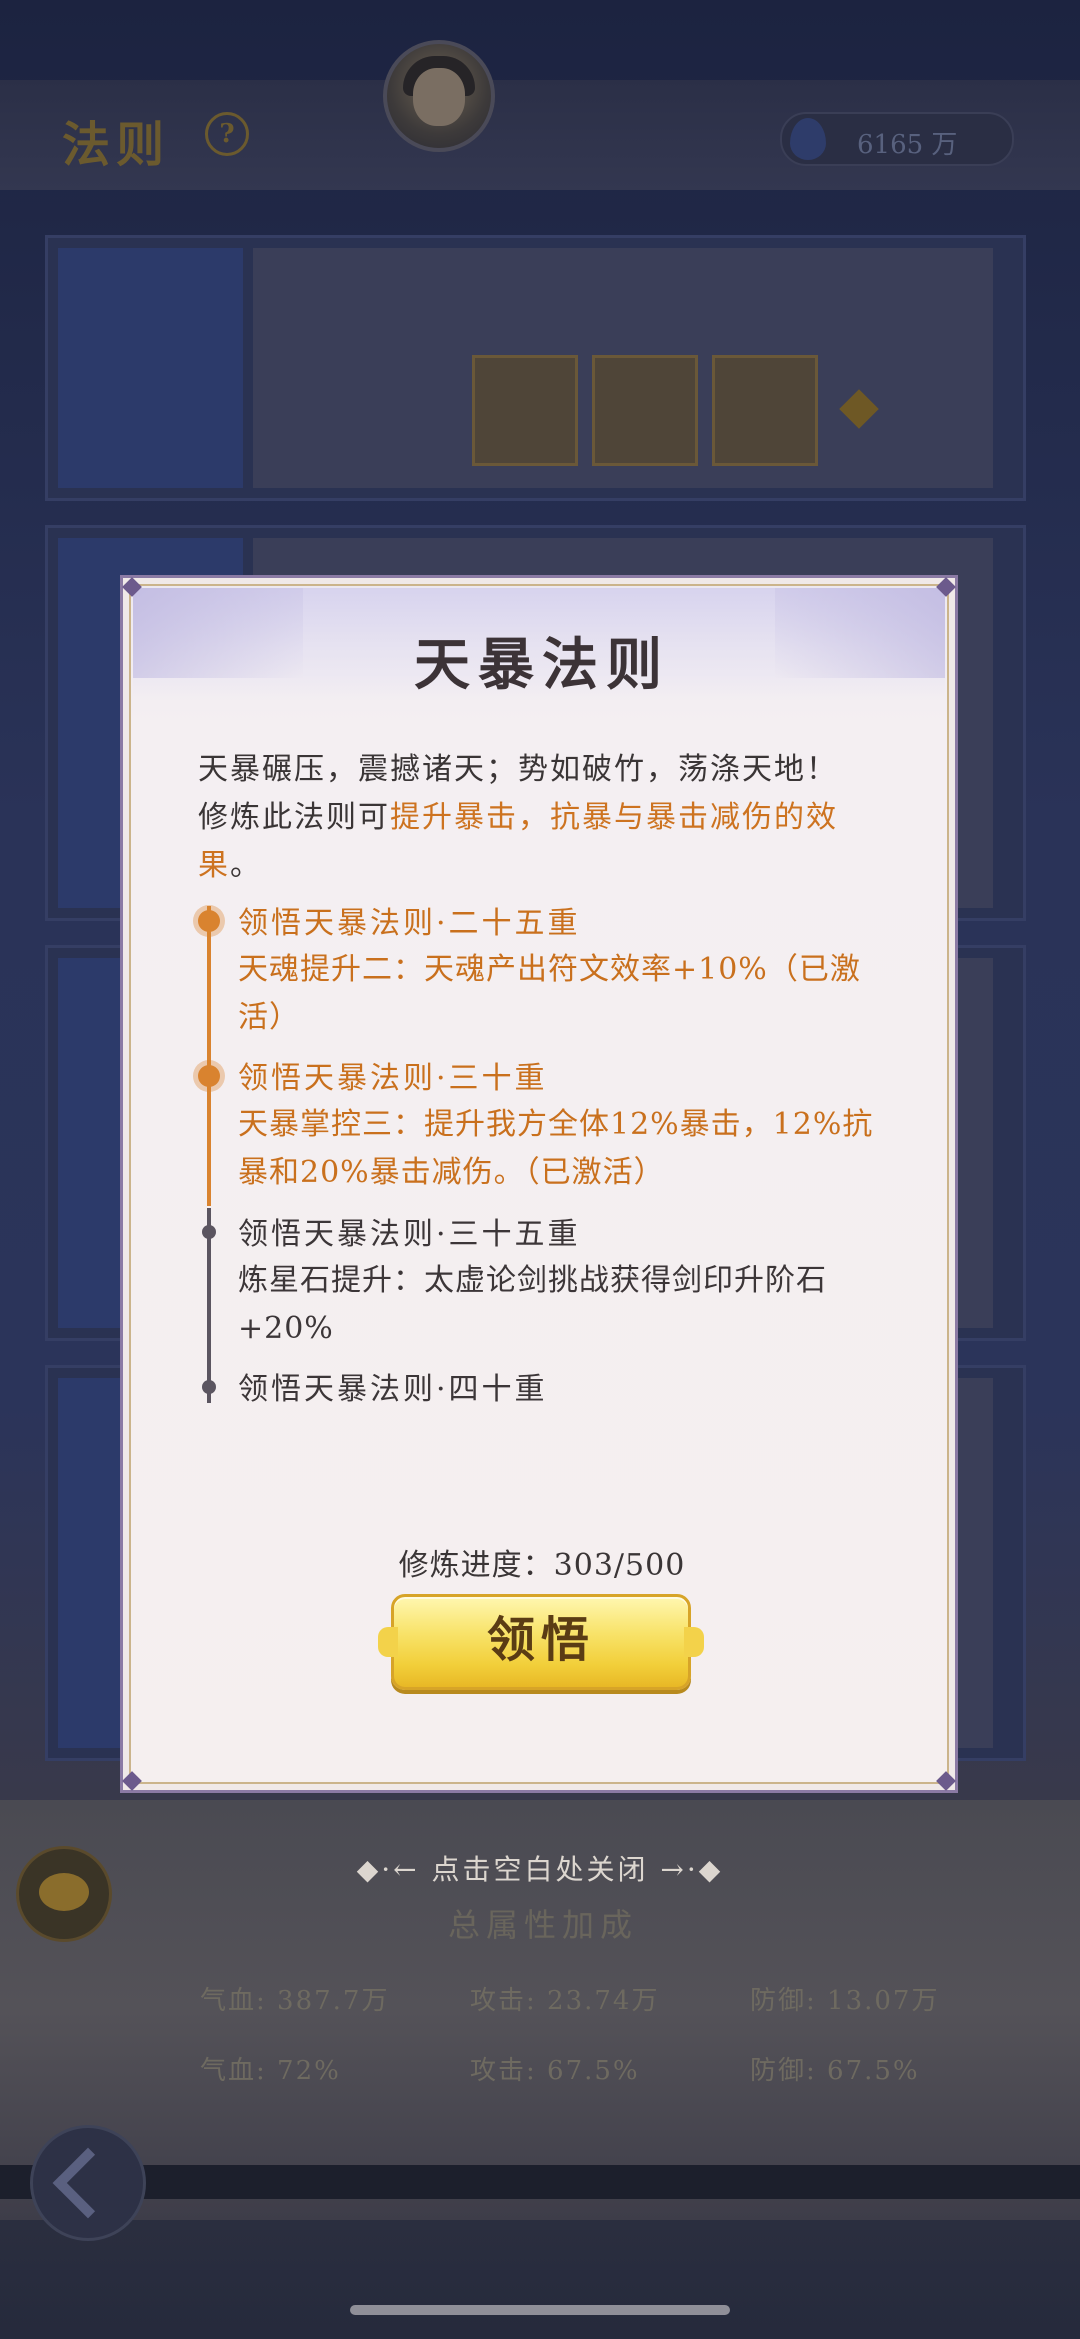 This screenshot has height=2339, width=1080. I want to click on help-icon: ?, so click(227, 134).